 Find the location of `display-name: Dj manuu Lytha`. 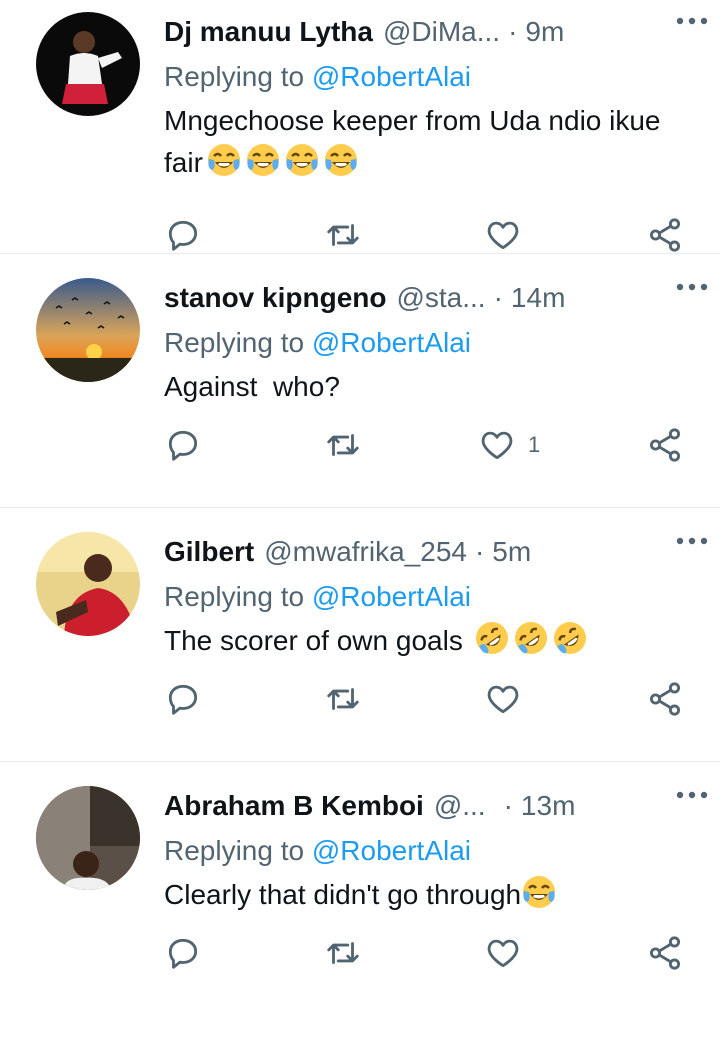

display-name: Dj manuu Lytha is located at coordinates (268, 32).